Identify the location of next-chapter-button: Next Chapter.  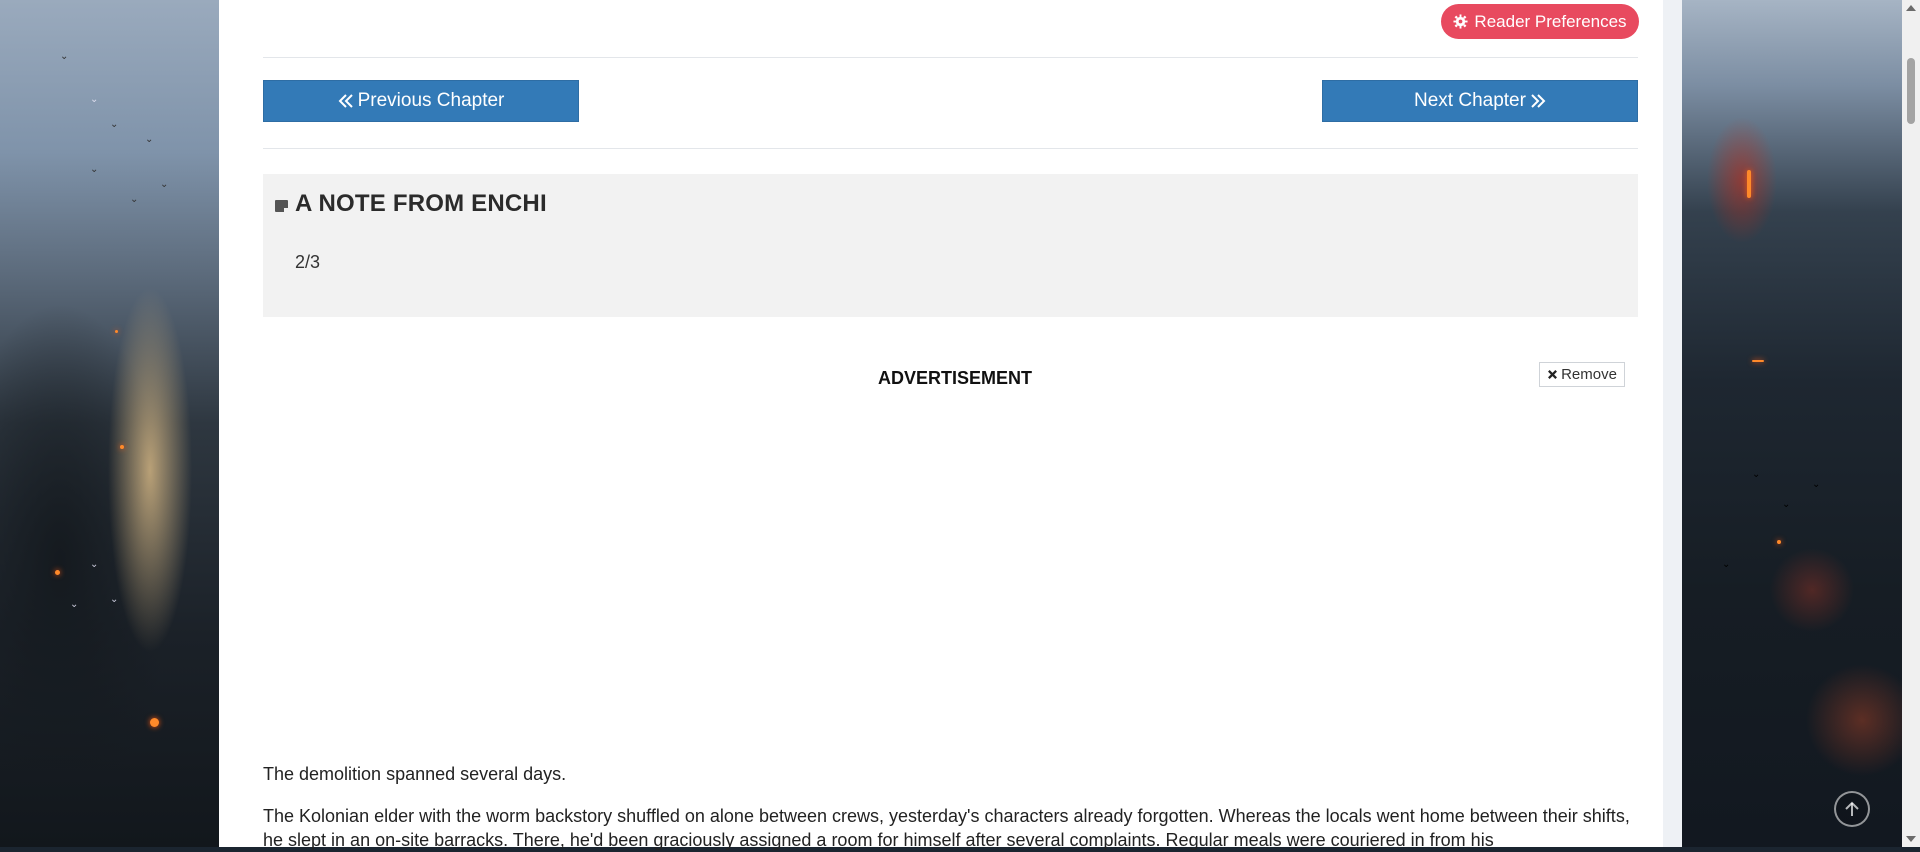
(1480, 101).